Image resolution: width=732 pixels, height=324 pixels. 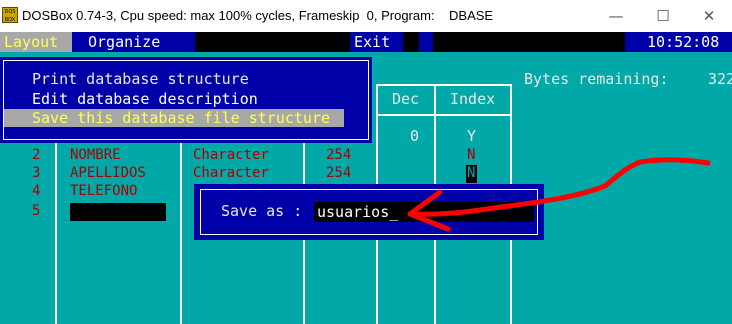 I want to click on annotation-arrow-icon, so click(x=559, y=194).